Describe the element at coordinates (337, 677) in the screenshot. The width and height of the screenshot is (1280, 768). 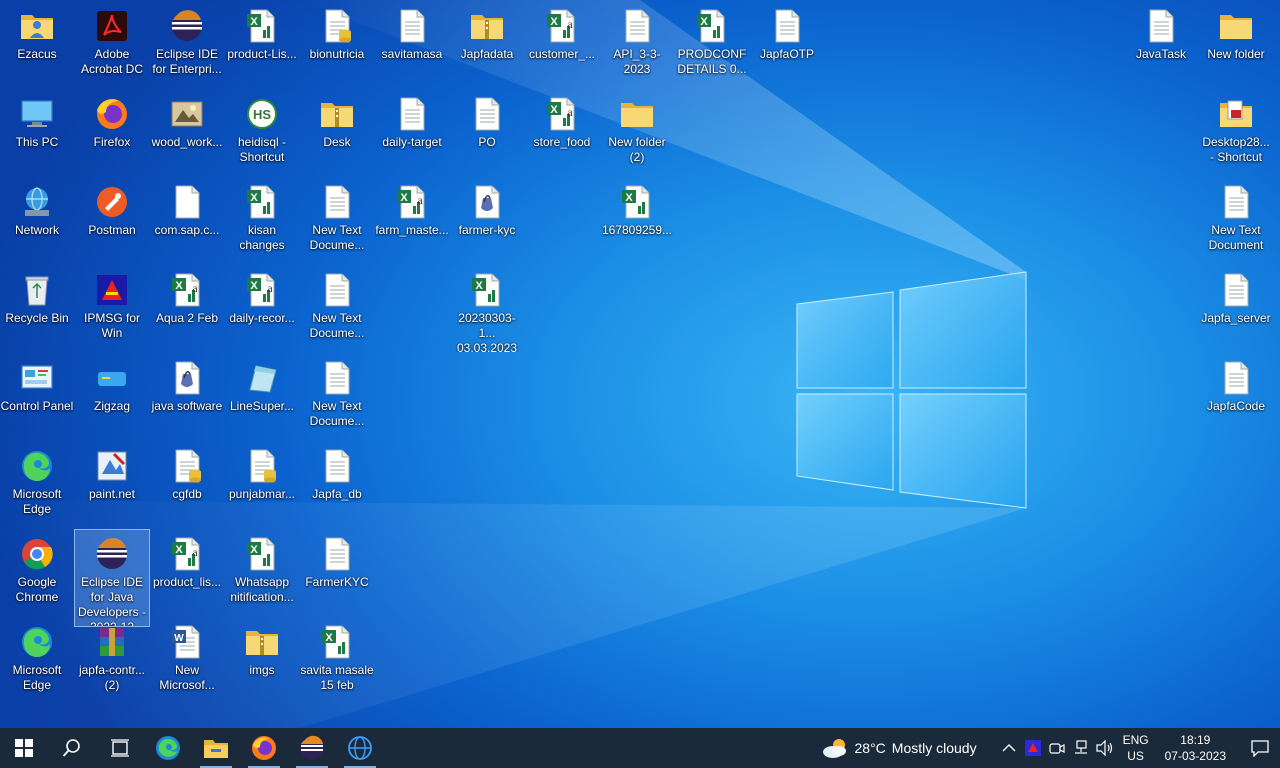
I see `desktop-icon-label: savita masale 15 feb` at that location.